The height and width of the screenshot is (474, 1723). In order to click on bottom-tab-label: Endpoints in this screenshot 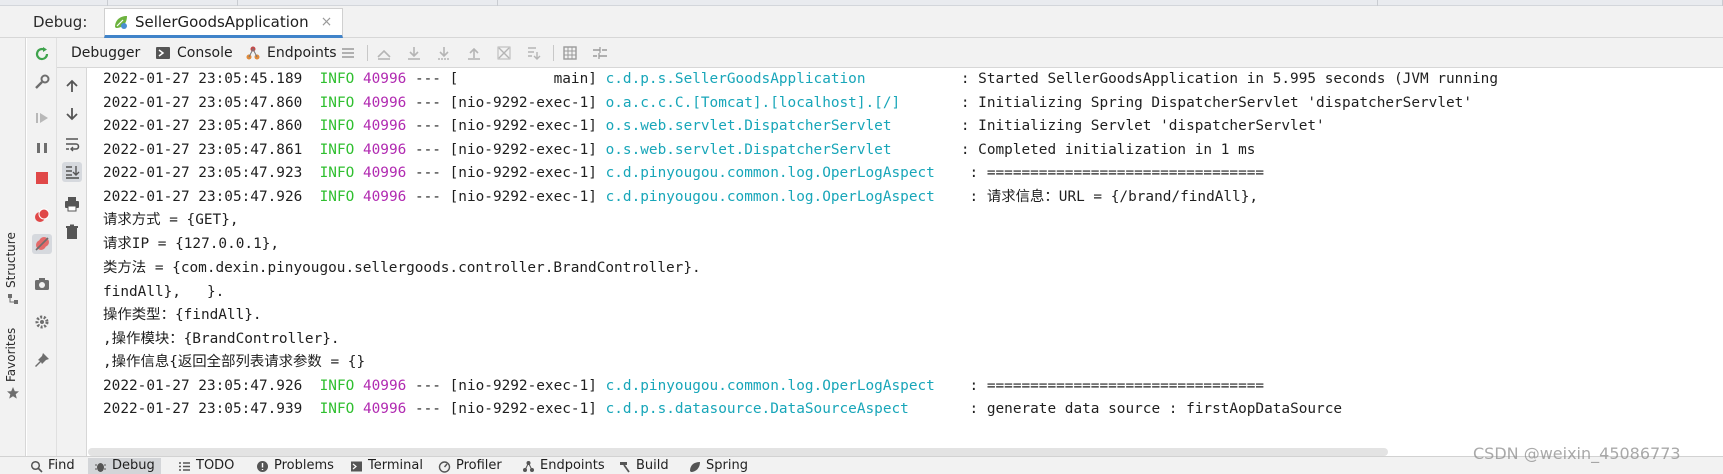, I will do `click(572, 465)`.